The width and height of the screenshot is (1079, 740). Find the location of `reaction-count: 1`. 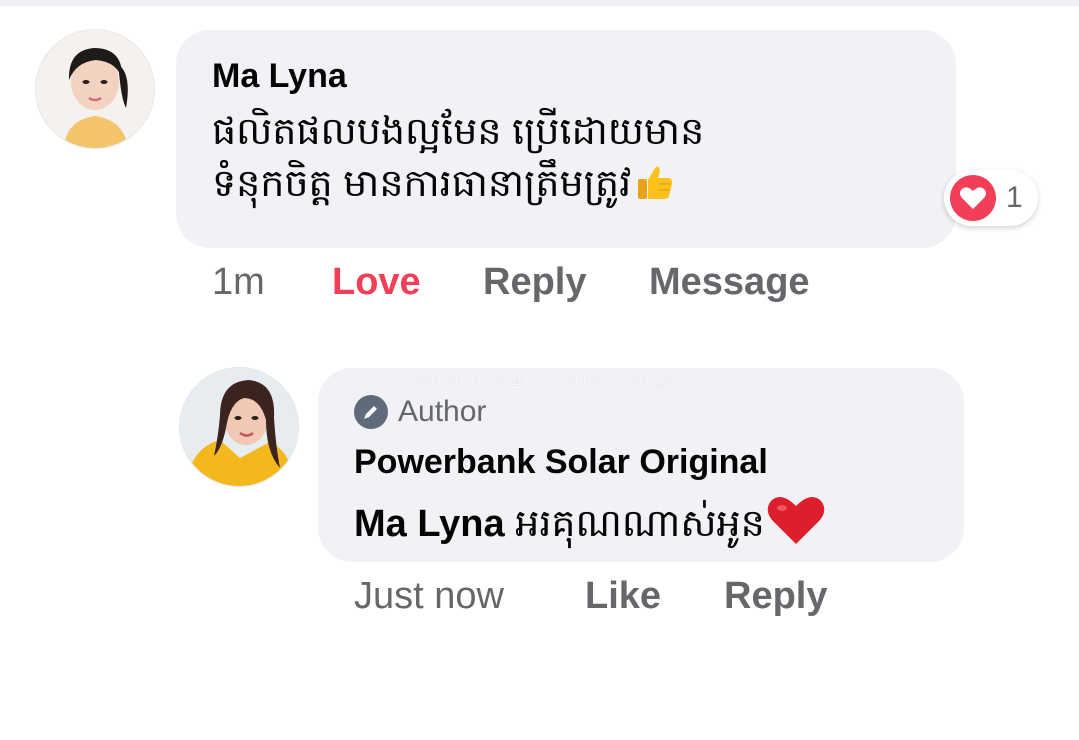

reaction-count: 1 is located at coordinates (1014, 197).